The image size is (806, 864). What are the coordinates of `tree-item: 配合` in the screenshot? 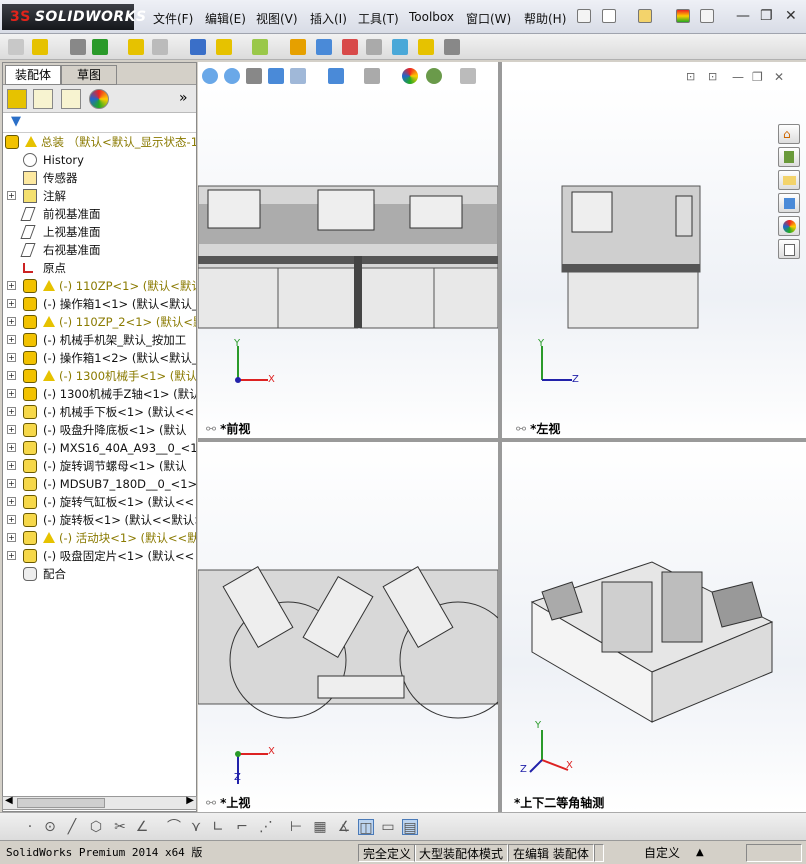 It's located at (99, 574).